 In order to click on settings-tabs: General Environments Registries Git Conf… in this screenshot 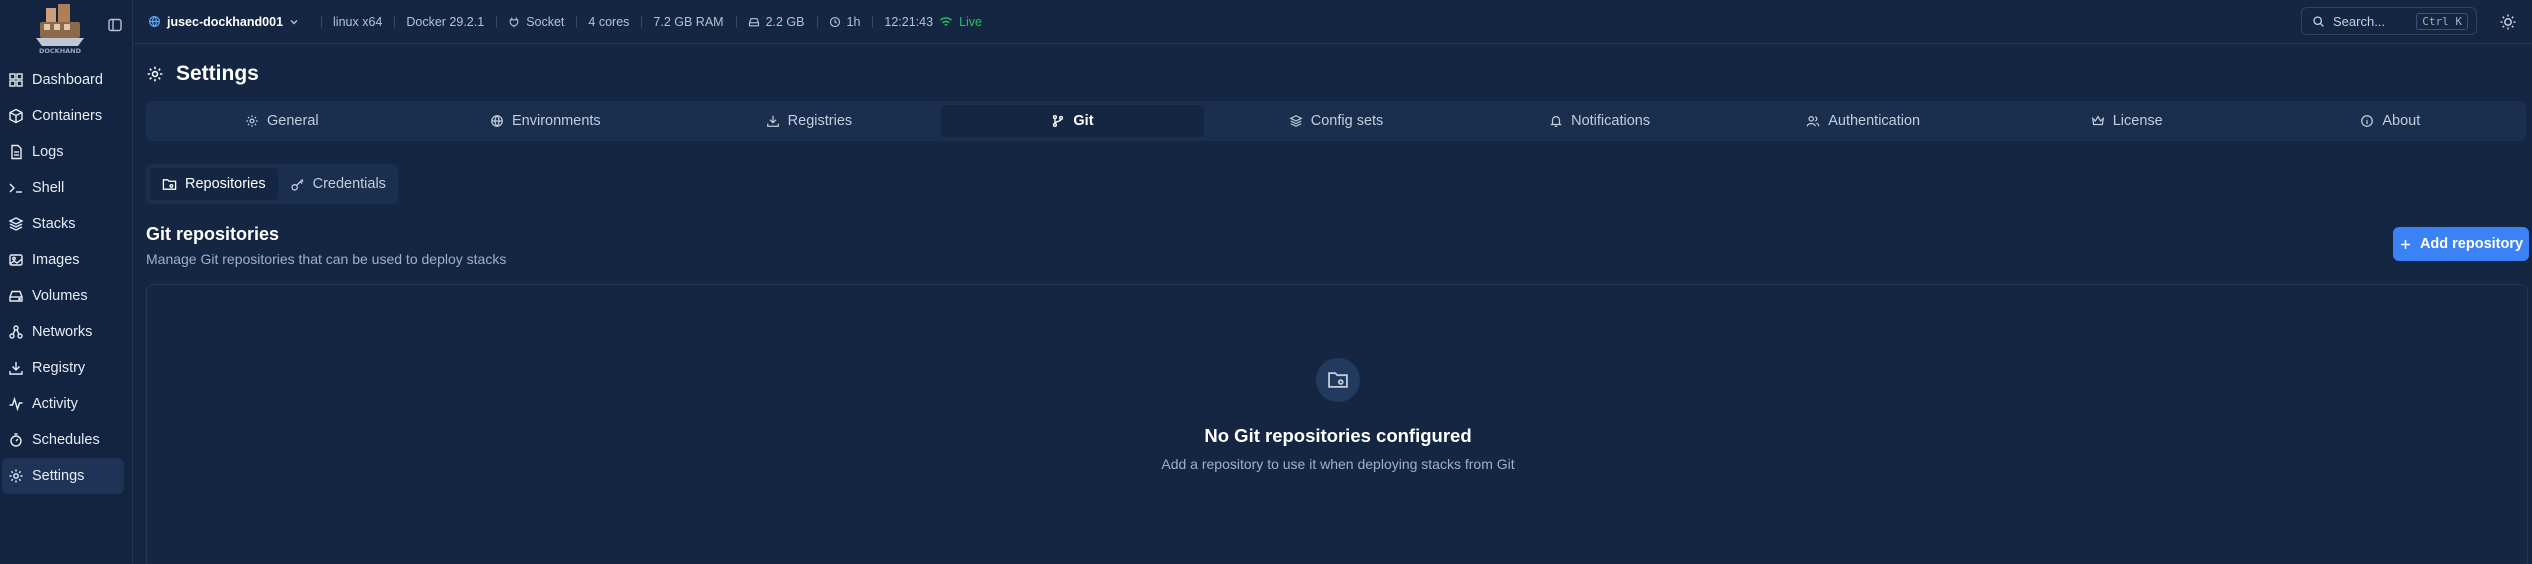, I will do `click(1336, 121)`.